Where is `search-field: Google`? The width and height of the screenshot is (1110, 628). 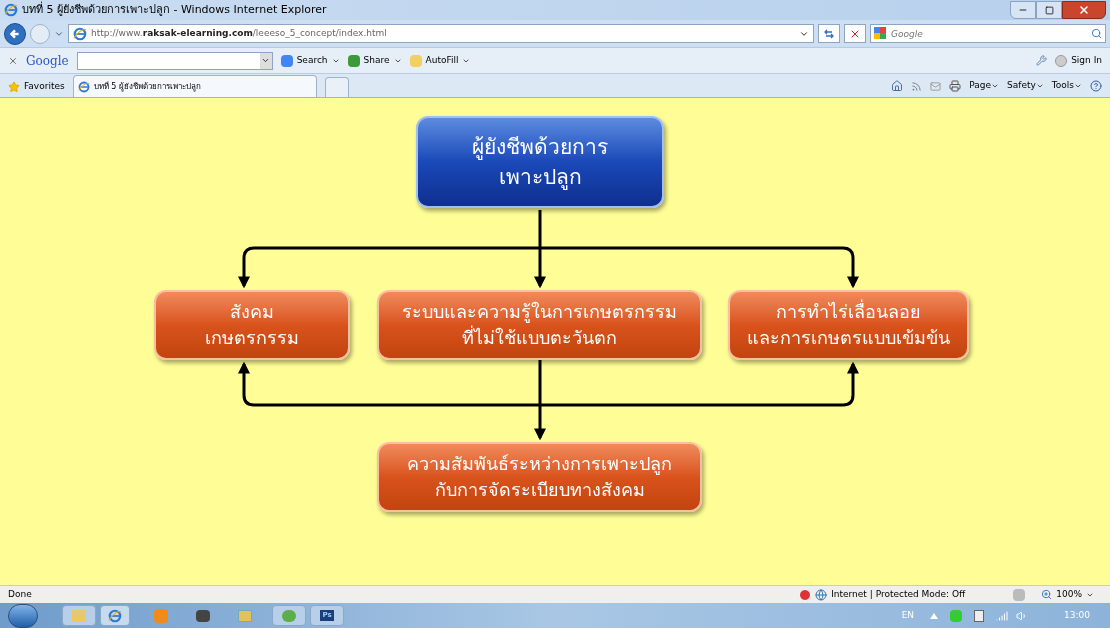 search-field: Google is located at coordinates (988, 33).